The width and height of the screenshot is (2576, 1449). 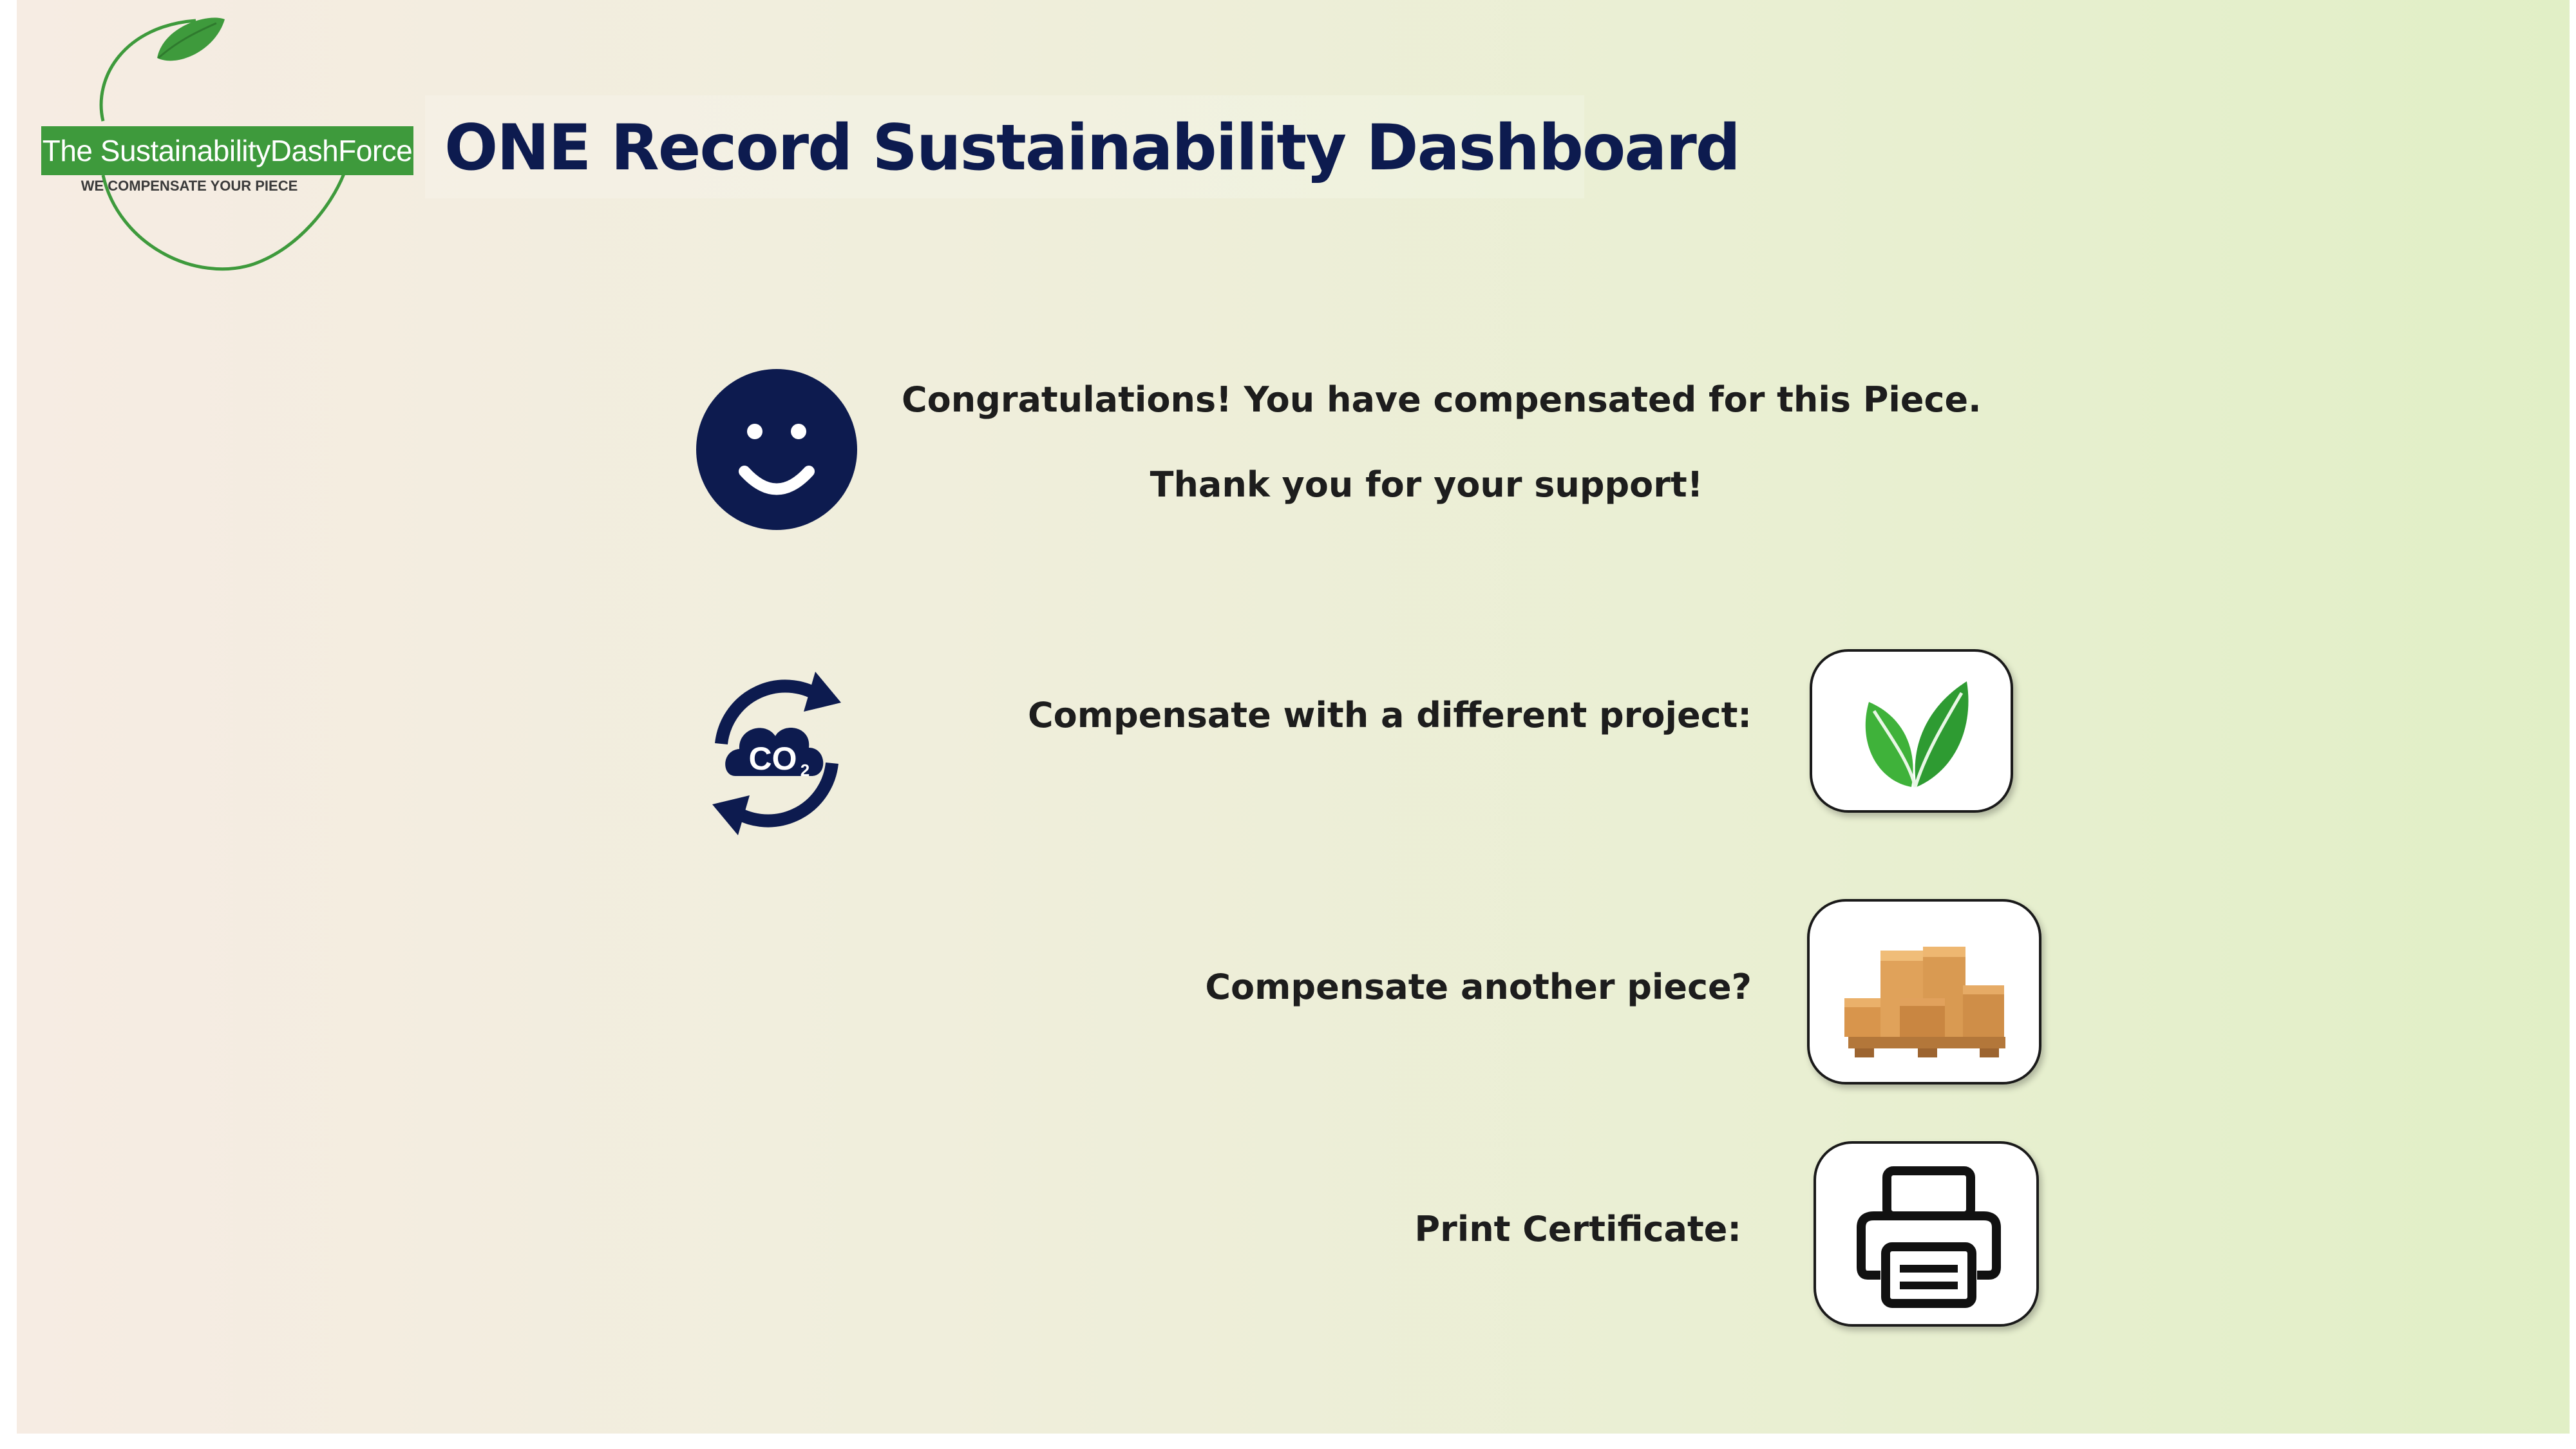 What do you see at coordinates (773, 759) in the screenshot?
I see `svg-text: CO` at bounding box center [773, 759].